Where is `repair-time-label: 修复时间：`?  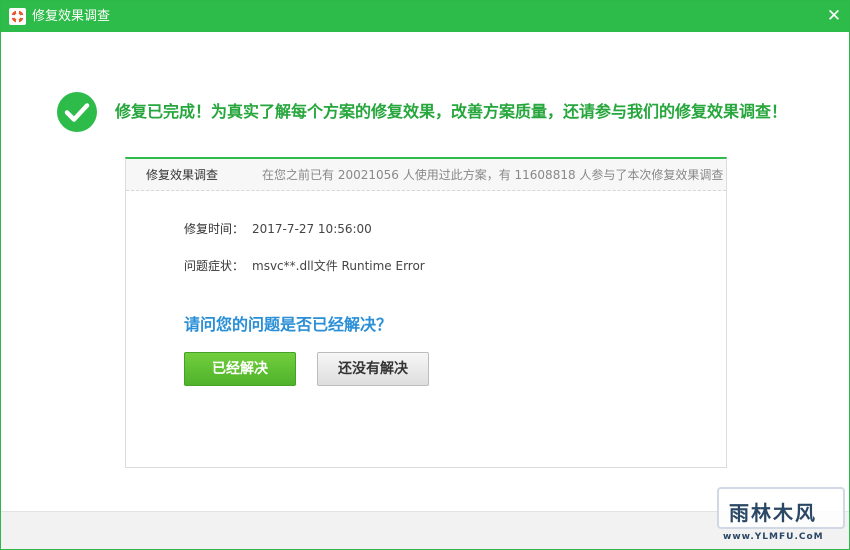 repair-time-label: 修复时间： is located at coordinates (214, 229).